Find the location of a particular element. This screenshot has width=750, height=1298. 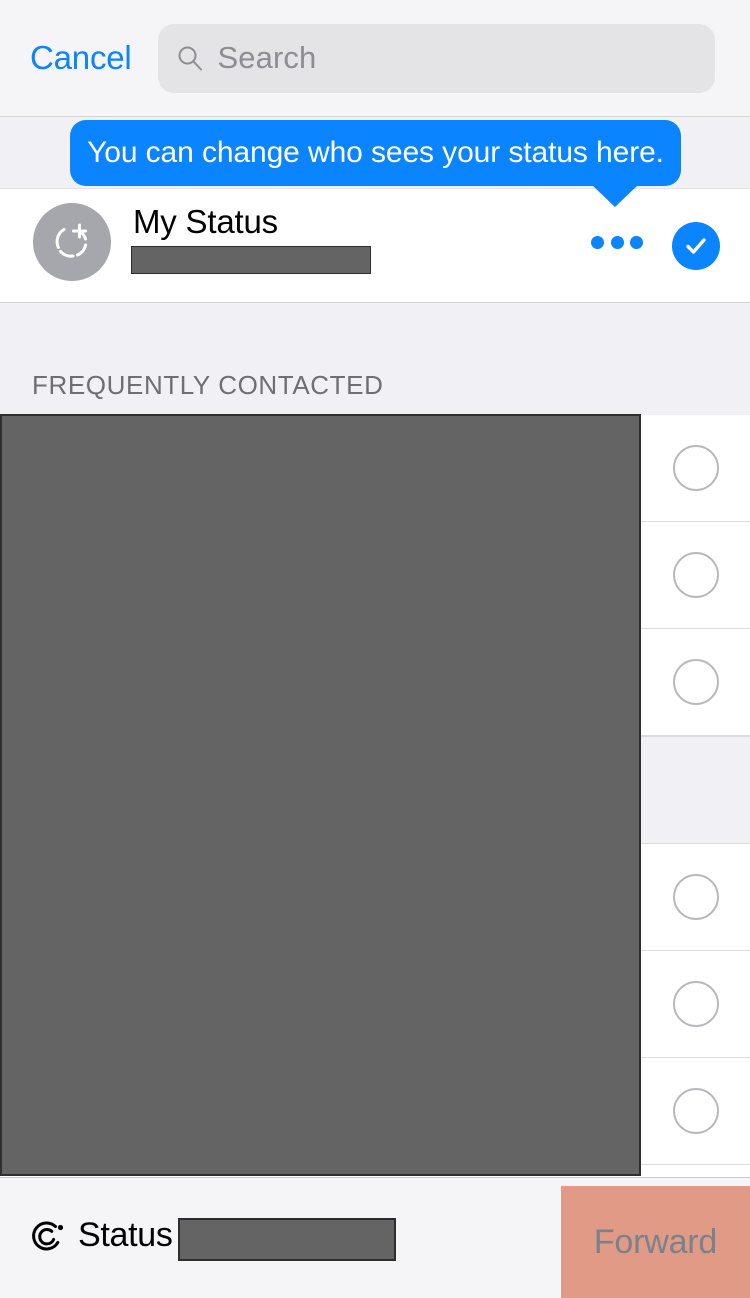

section-header-frequently-contacted: FREQUENTLY CONTACTED is located at coordinates (375, 359).